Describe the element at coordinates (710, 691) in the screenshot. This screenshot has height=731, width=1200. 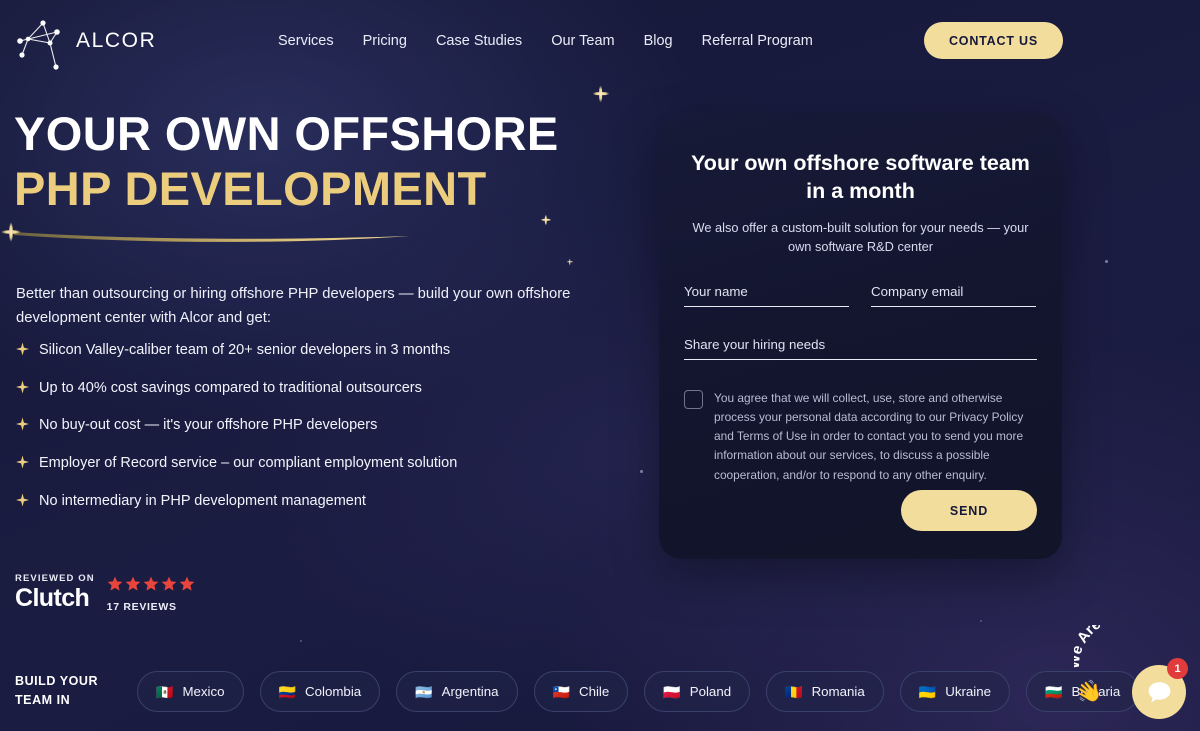
I see `country-name: Poland` at that location.